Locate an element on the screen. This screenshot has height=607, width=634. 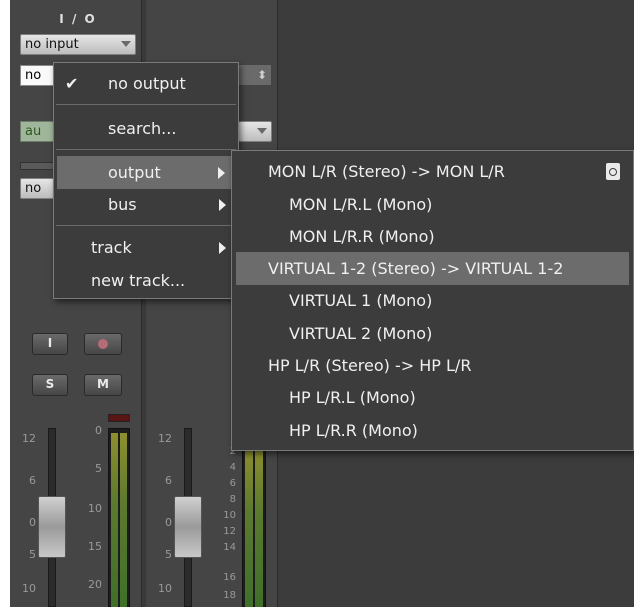
submenu-item-virtual-1-2: VIRTUAL 1-2 (Stereo) -> VIRTUAL 1-2 is located at coordinates (432, 268).